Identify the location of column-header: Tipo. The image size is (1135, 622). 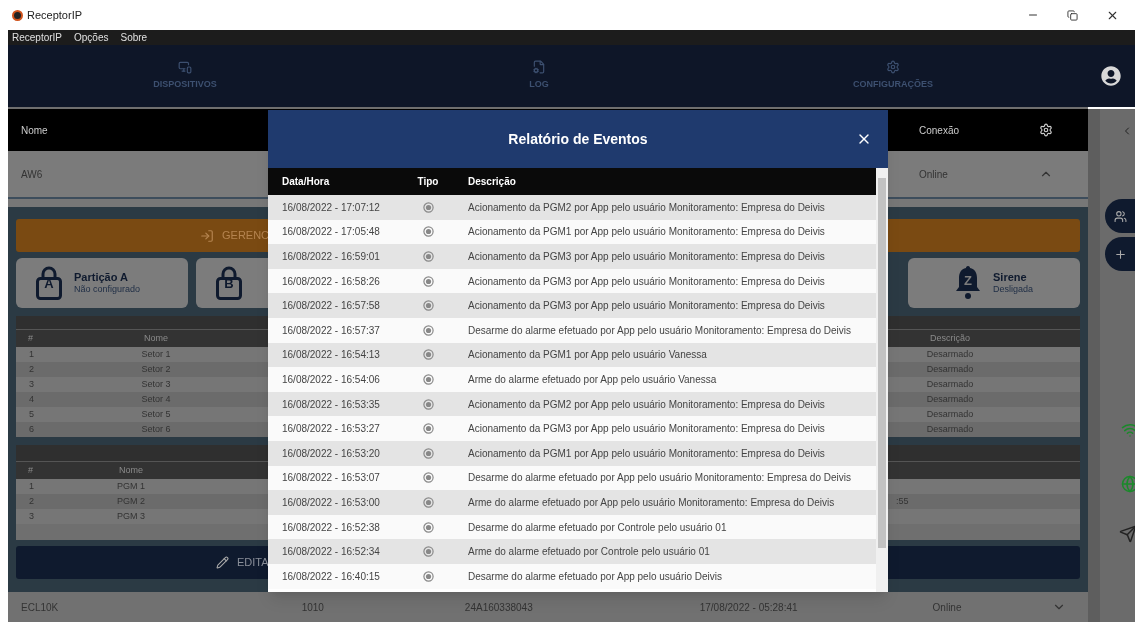
(428, 182).